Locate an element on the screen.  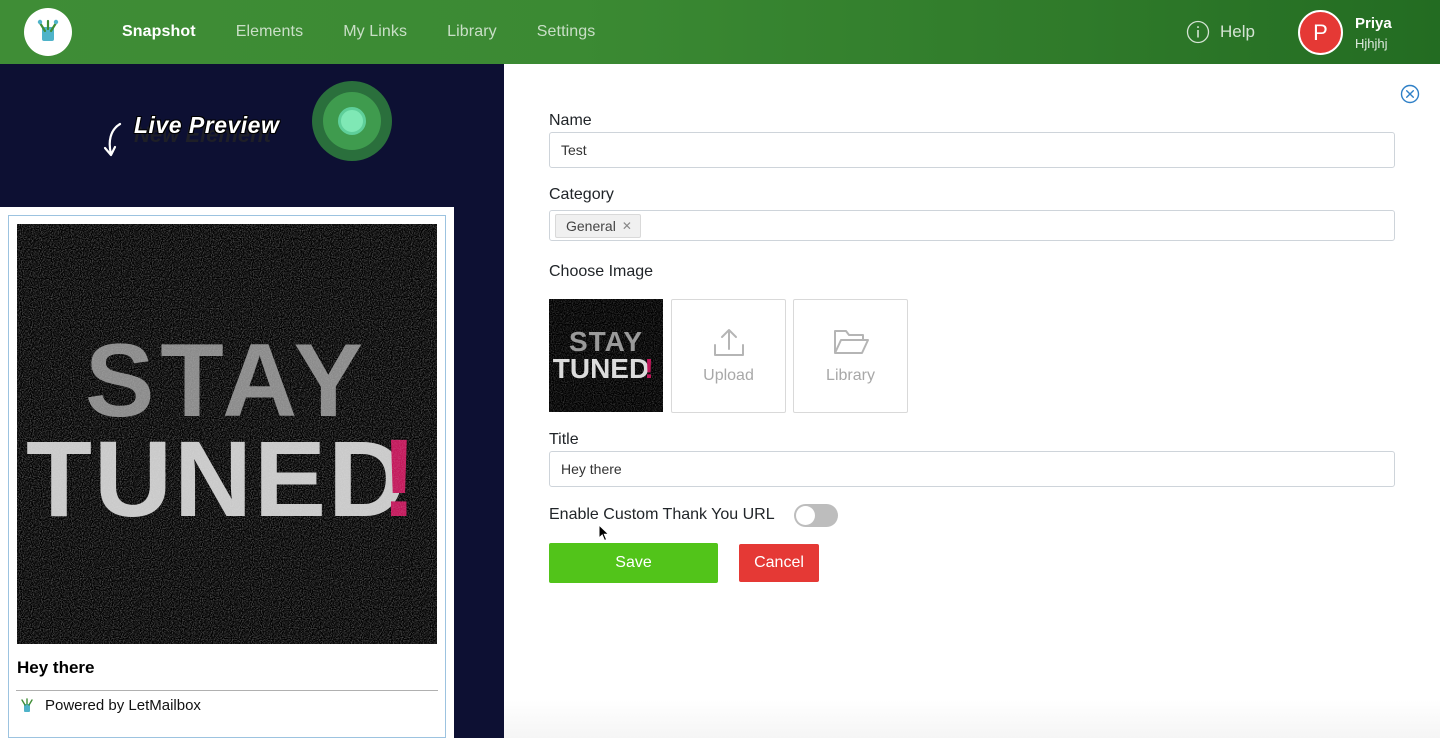
stay-tuned-thumb: STAY TUNED ! is located at coordinates (606, 355).